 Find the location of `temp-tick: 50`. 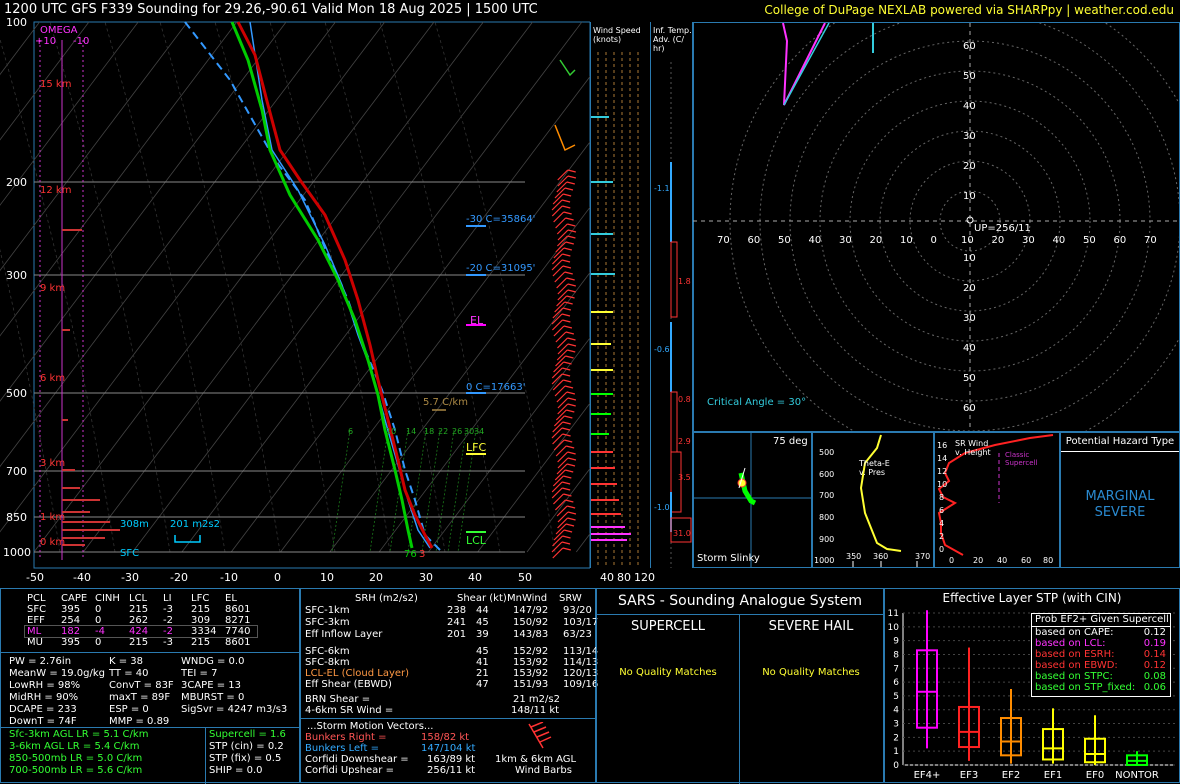

temp-tick: 50 is located at coordinates (525, 577).